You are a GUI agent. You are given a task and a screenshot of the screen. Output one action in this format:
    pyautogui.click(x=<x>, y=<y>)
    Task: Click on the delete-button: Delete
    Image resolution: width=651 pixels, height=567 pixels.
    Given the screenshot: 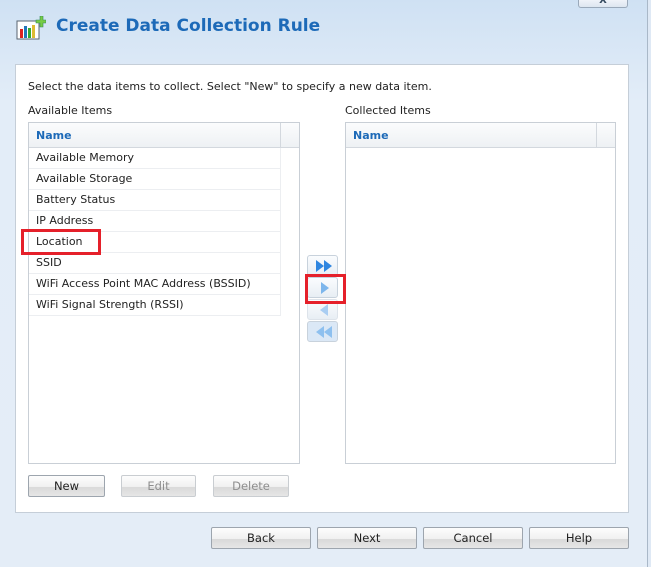 What is the action you would take?
    pyautogui.click(x=251, y=486)
    